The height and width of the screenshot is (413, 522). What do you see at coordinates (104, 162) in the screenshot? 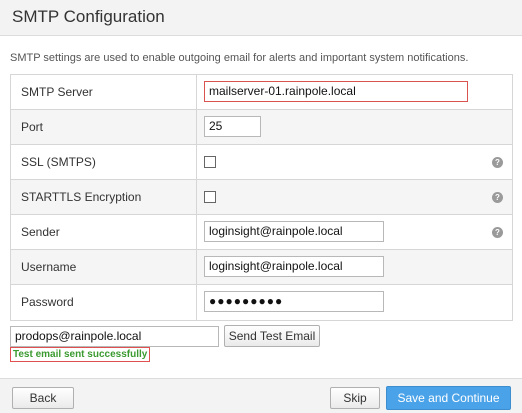
I see `ssl-label: SSL (SMTPS)` at bounding box center [104, 162].